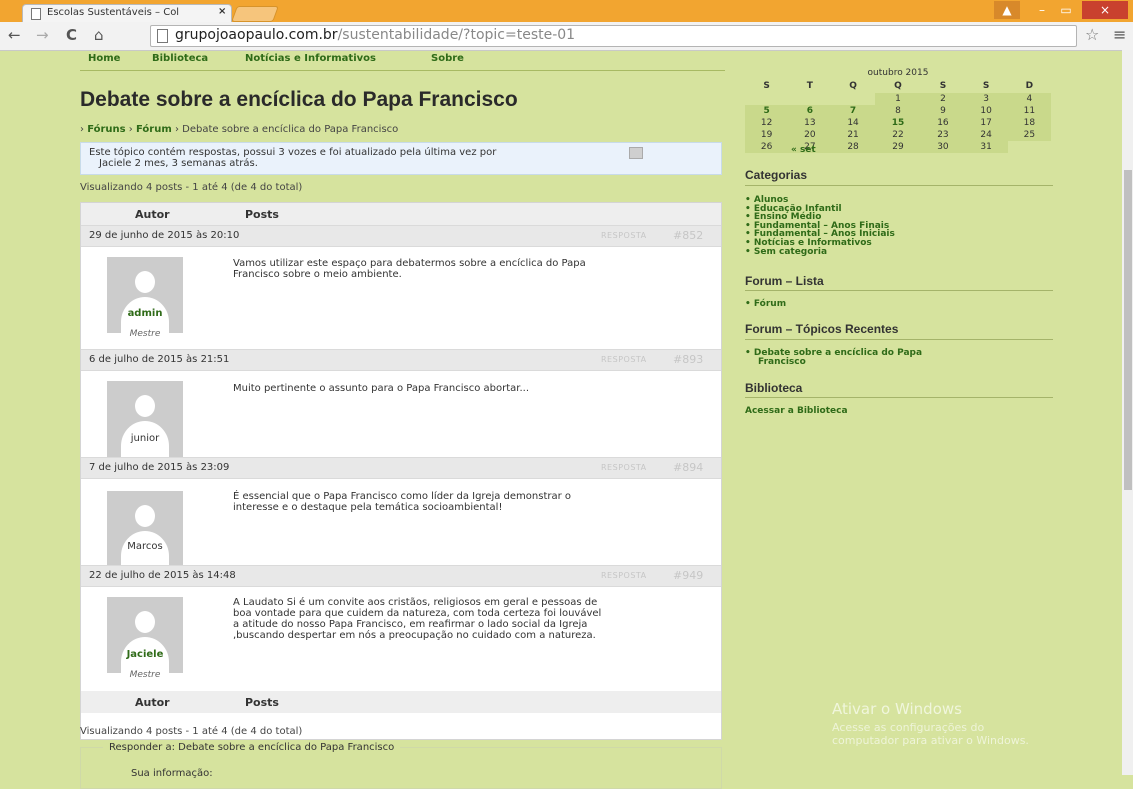 The image size is (1133, 789). I want to click on calendar-day: 17, so click(986, 123).